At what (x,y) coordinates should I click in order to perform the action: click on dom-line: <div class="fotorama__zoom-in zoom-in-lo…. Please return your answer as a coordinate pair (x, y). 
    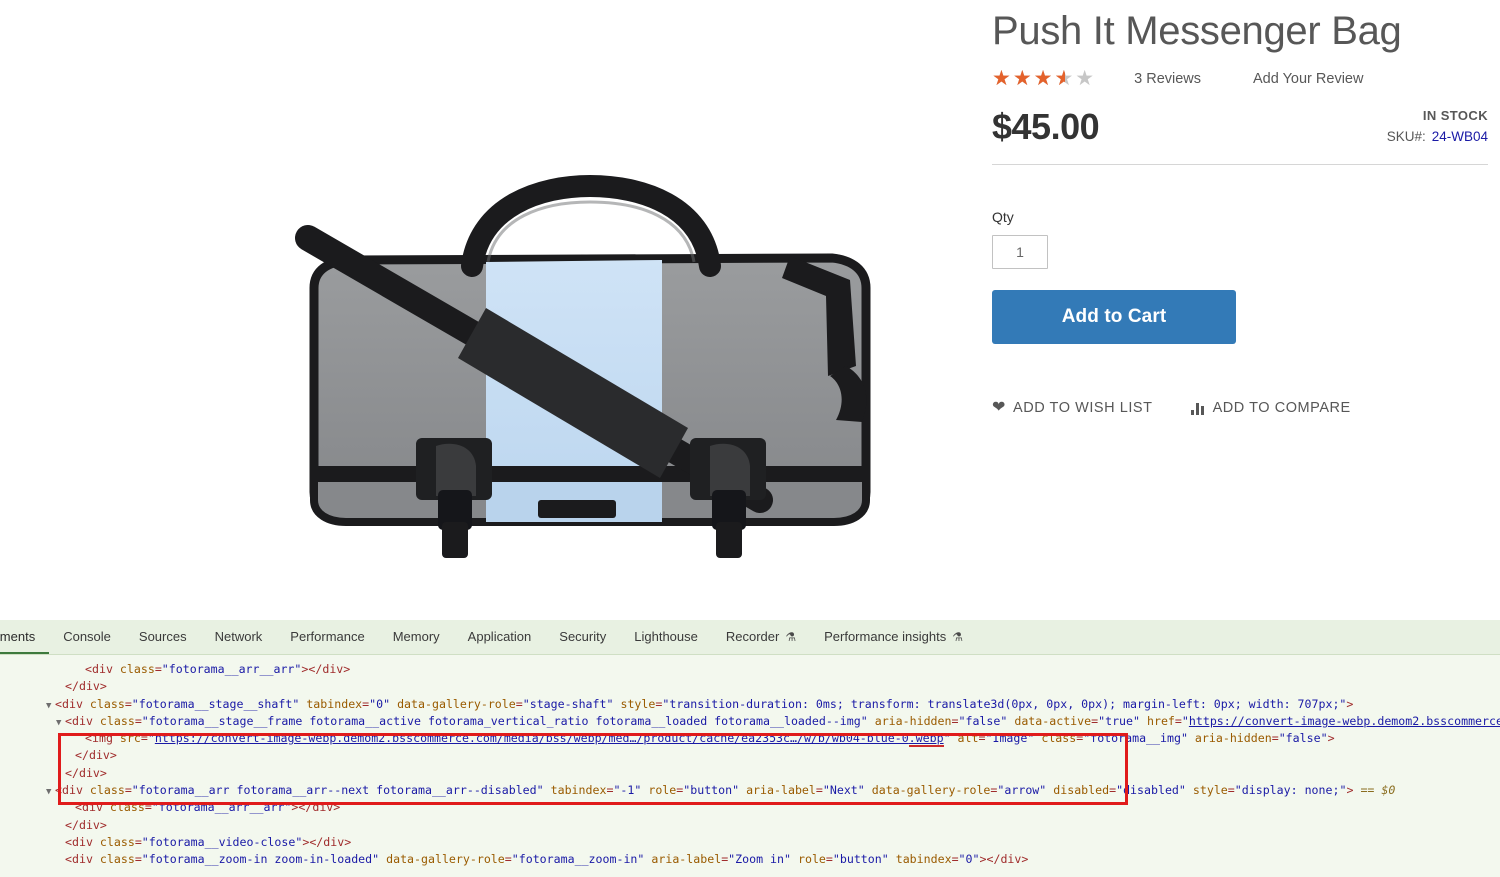
    Looking at the image, I should click on (750, 859).